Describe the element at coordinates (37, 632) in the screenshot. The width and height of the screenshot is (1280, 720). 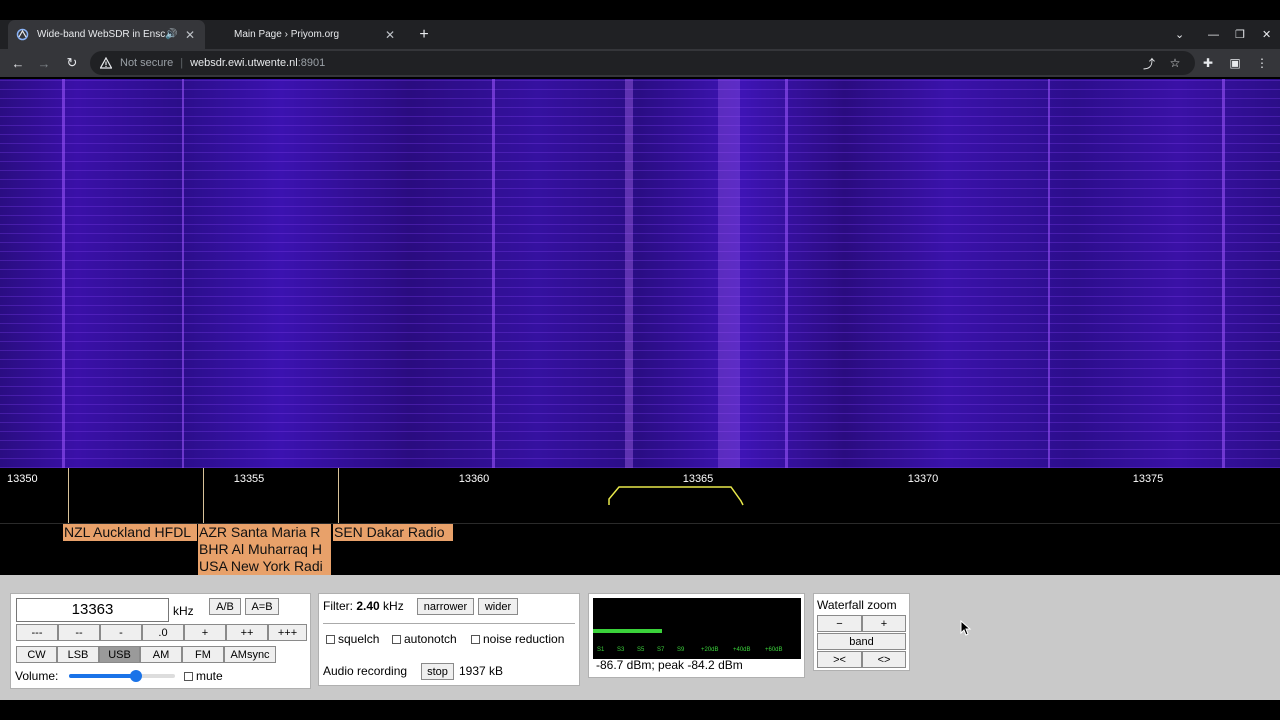
I see `step-button: ---` at that location.